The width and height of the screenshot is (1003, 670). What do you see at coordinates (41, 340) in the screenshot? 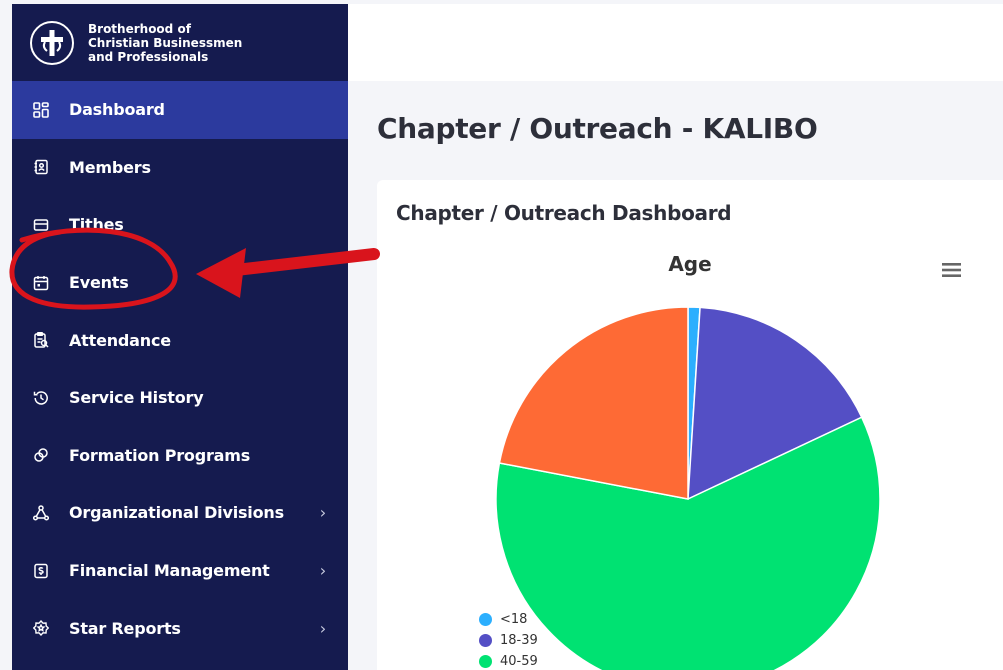
I see `attendance-clipboard-icon` at bounding box center [41, 340].